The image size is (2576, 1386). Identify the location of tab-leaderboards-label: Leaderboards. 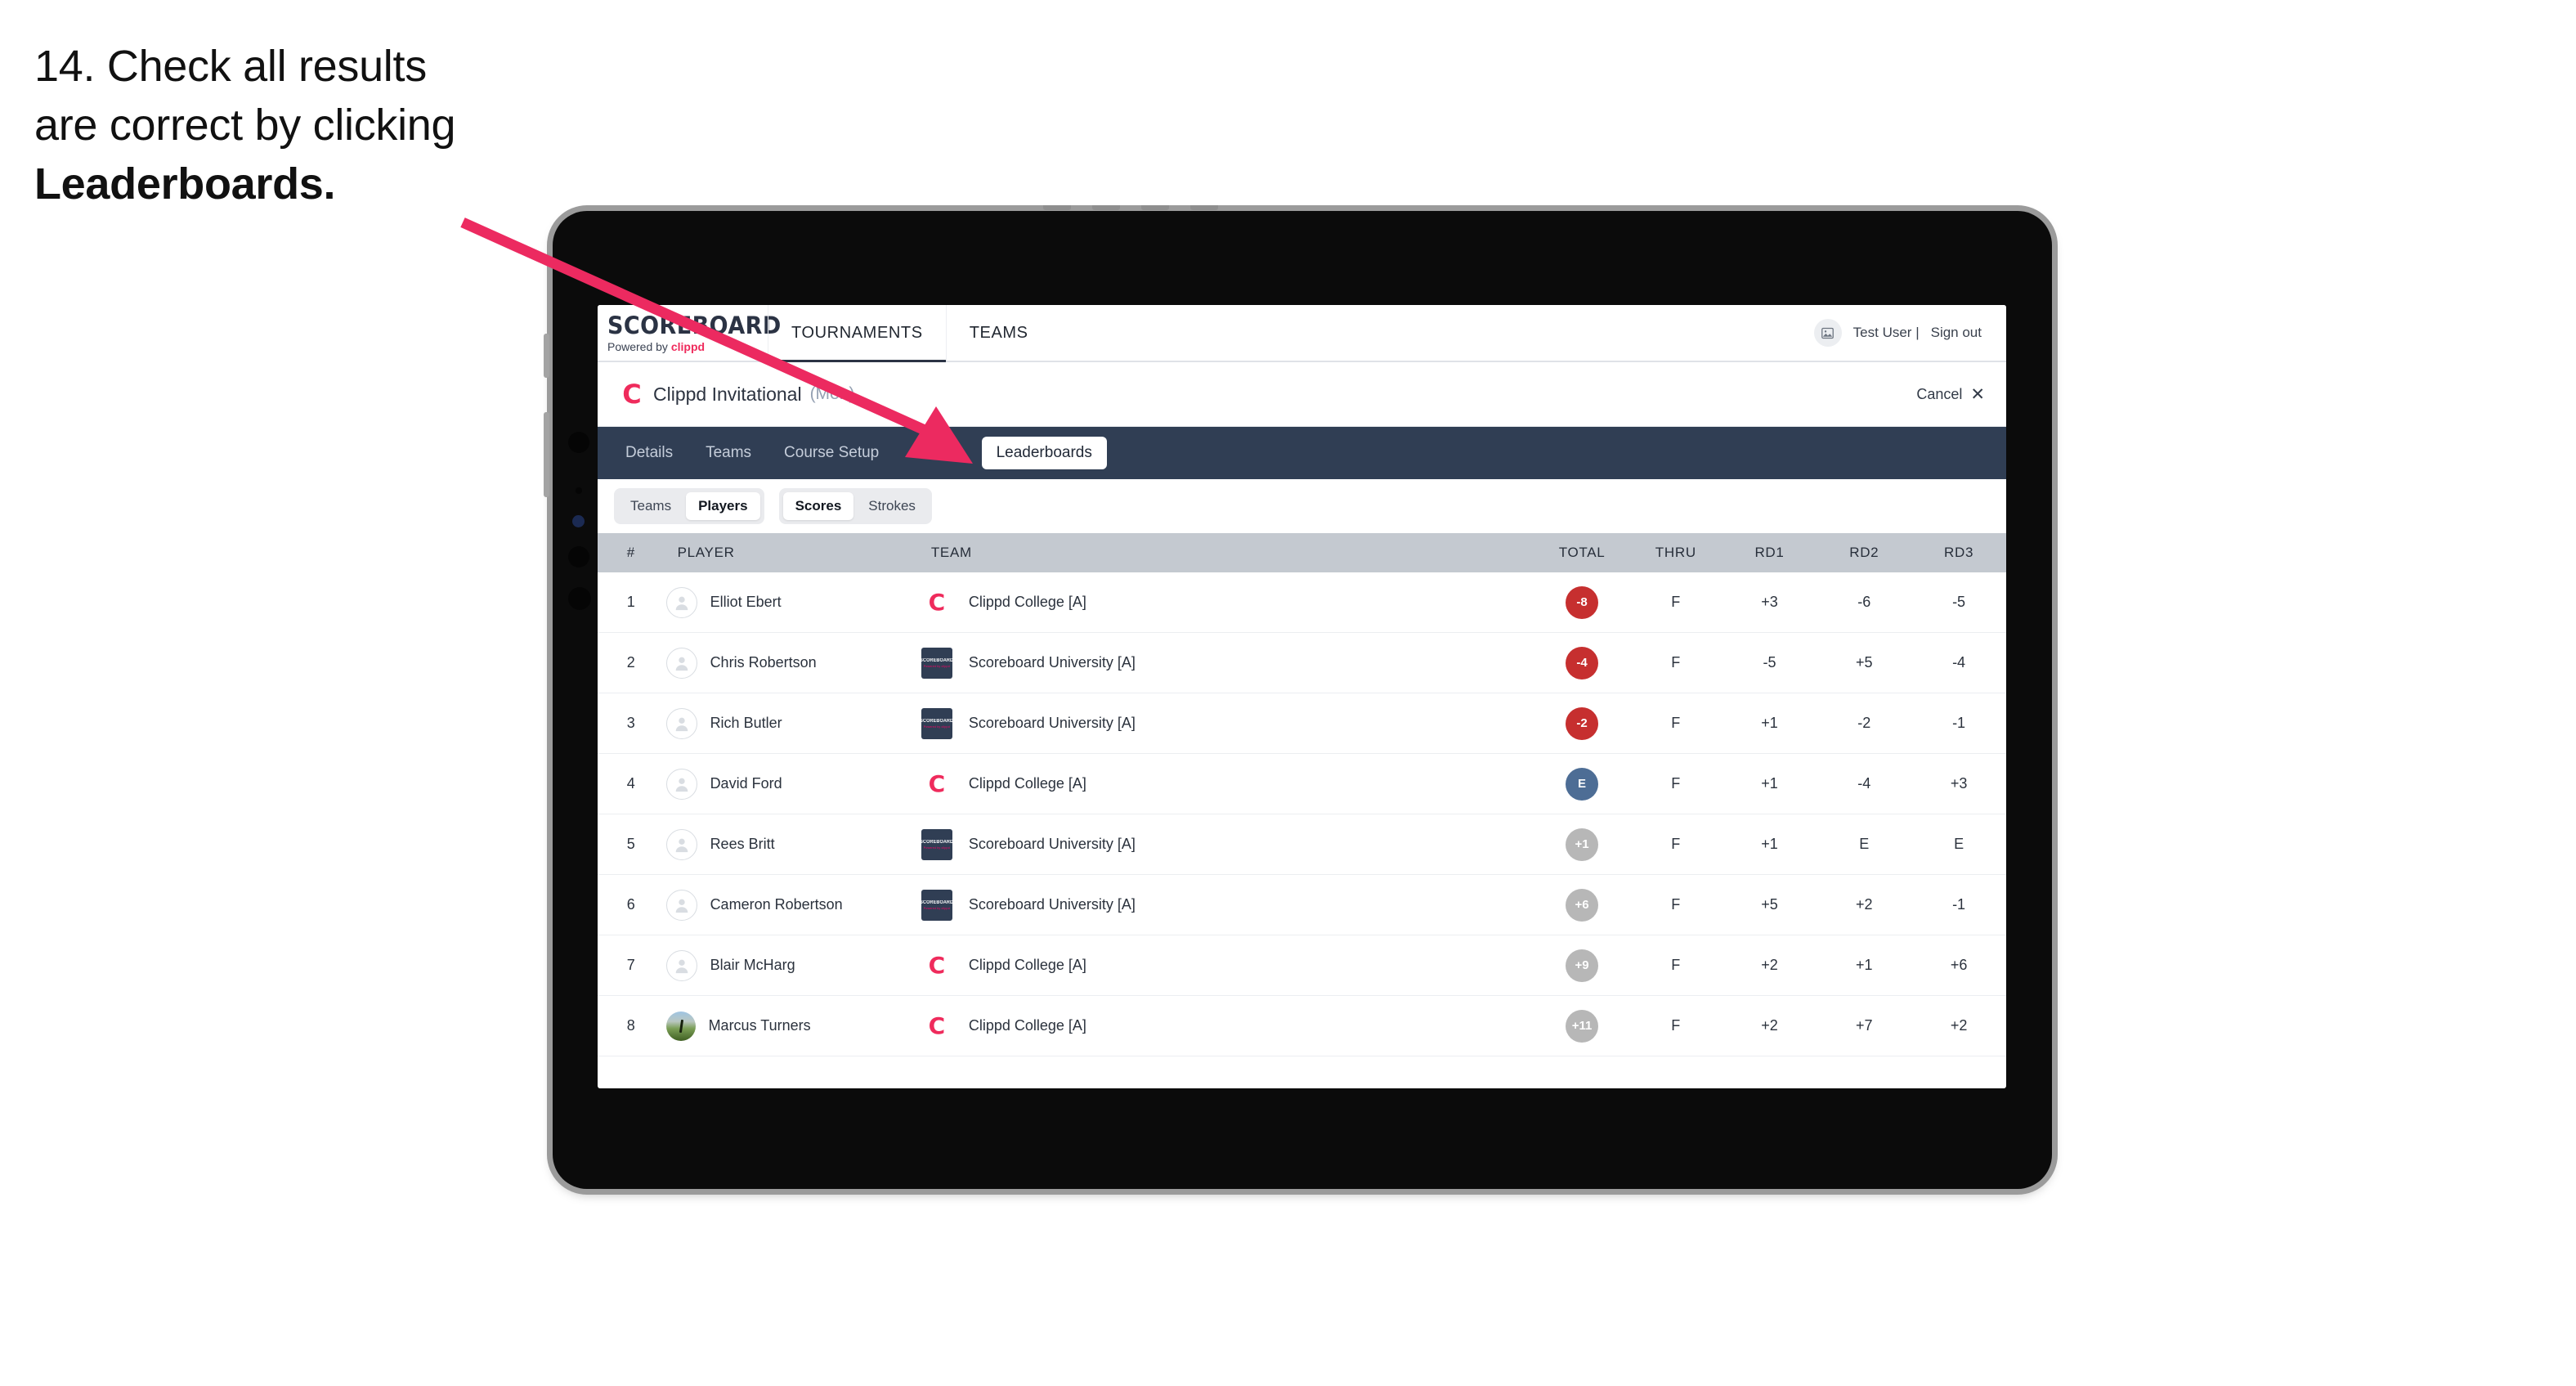
(1044, 452).